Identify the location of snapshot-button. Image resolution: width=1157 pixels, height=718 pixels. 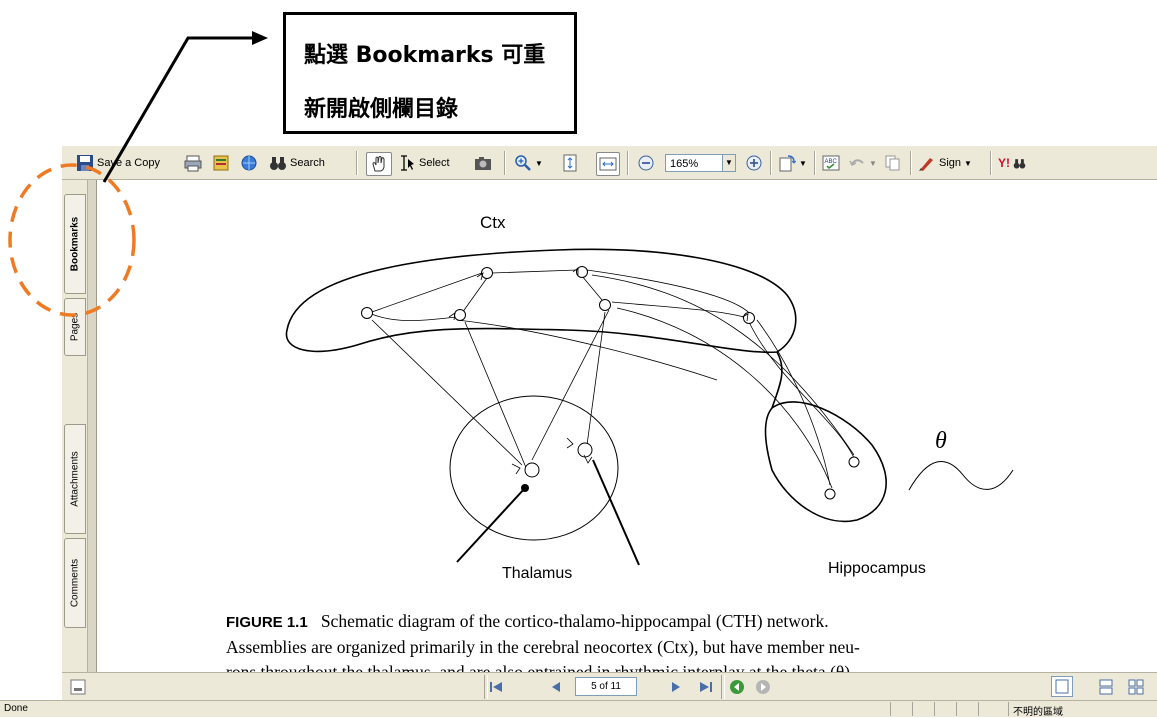
(483, 163).